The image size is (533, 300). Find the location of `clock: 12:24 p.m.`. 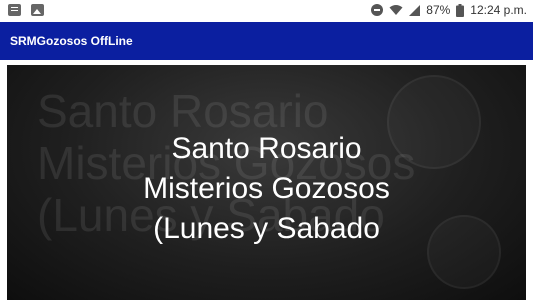

clock: 12:24 p.m. is located at coordinates (498, 10).